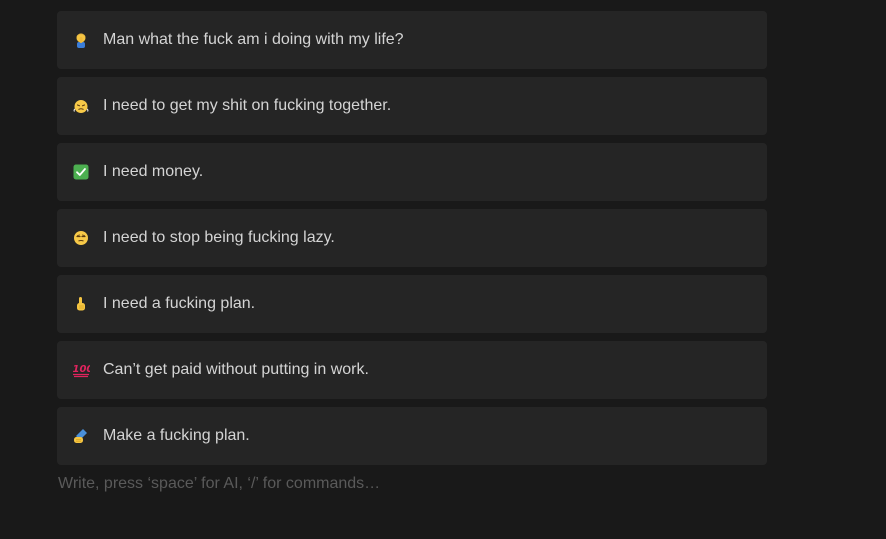 The width and height of the screenshot is (886, 539). I want to click on svg-text: 100, so click(82, 369).